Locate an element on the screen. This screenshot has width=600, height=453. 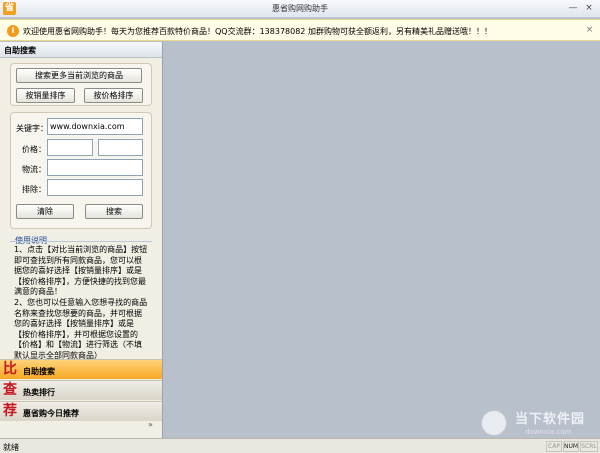
nav-char-icon: 比 is located at coordinates (10, 369).